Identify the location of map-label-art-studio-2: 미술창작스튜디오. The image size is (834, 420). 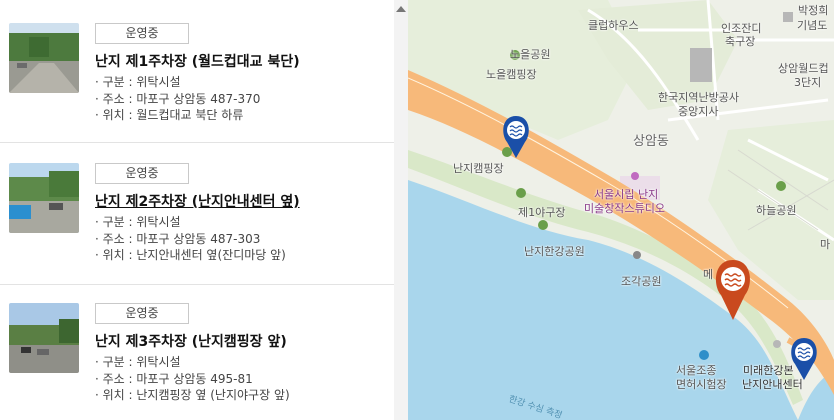
(624, 208).